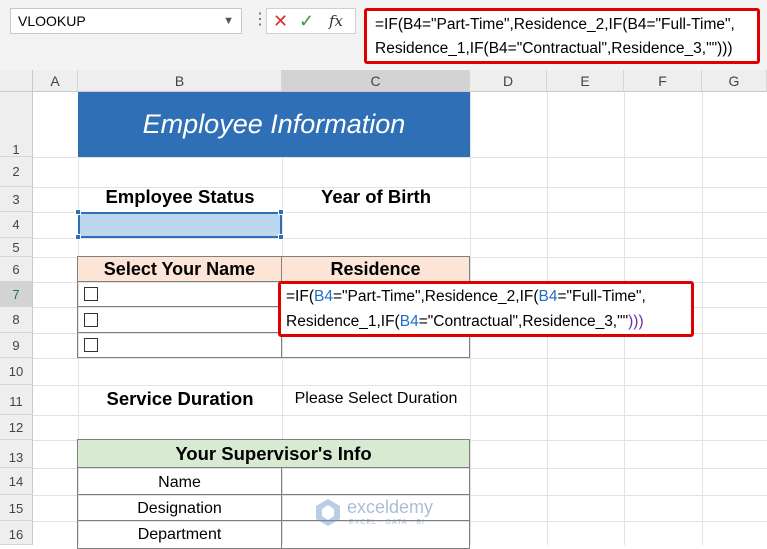 The width and height of the screenshot is (767, 549). What do you see at coordinates (16, 320) in the screenshot?
I see `row-header-8: 8` at bounding box center [16, 320].